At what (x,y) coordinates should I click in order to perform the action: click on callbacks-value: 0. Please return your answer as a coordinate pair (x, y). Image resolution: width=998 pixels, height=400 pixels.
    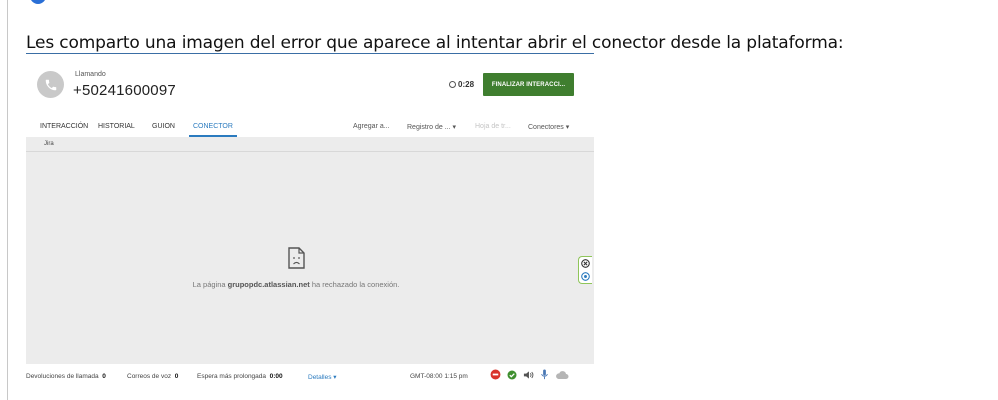
    Looking at the image, I should click on (104, 376).